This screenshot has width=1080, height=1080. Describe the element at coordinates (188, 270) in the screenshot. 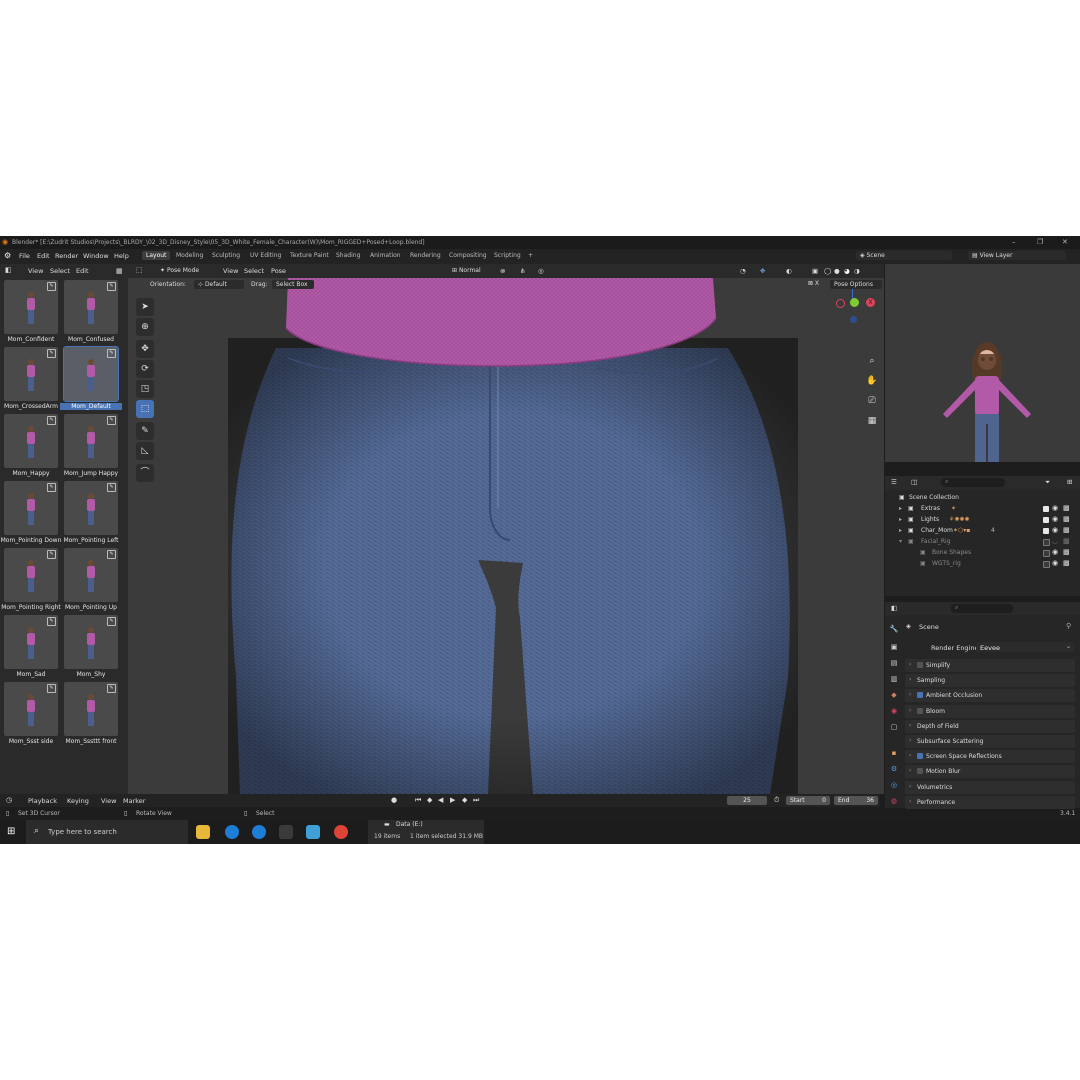

I see `mode-selector: ✦ Pose Mode` at that location.